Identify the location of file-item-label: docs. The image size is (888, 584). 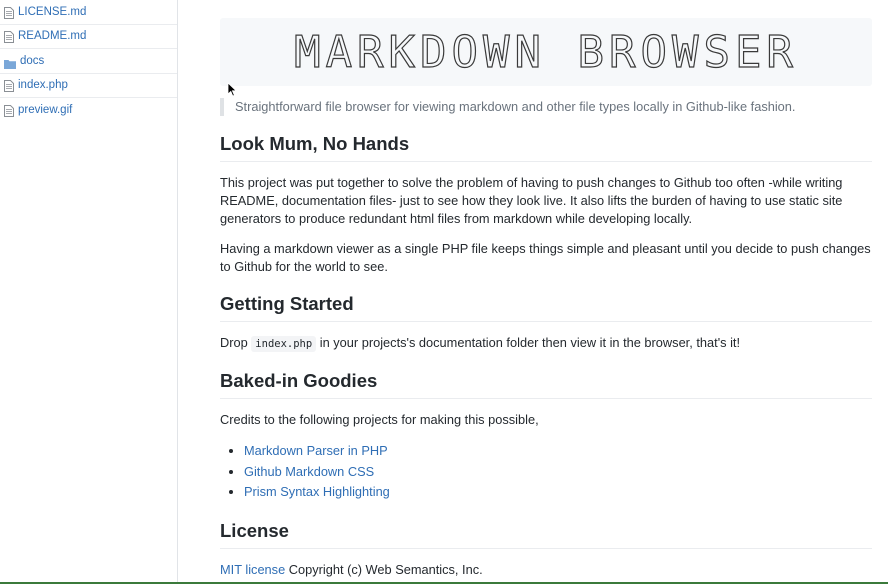
(32, 60).